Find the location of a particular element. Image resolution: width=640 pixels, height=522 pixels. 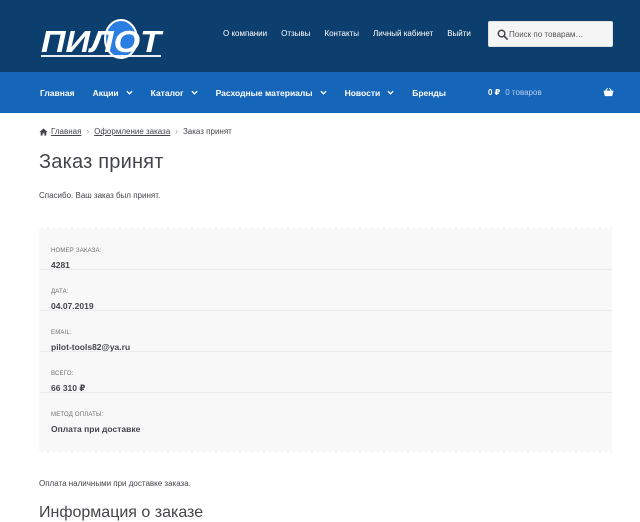

nav-item-label: Каталог is located at coordinates (167, 92).